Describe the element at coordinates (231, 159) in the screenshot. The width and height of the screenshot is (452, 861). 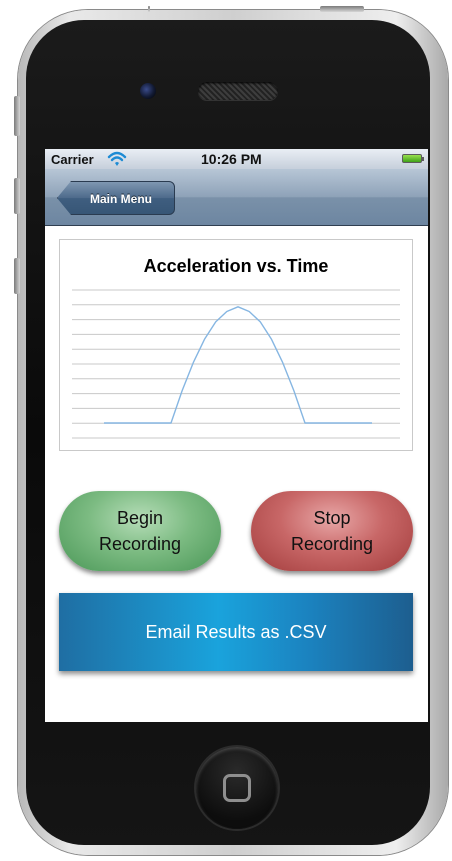
I see `status-time: 10:26 PM` at that location.